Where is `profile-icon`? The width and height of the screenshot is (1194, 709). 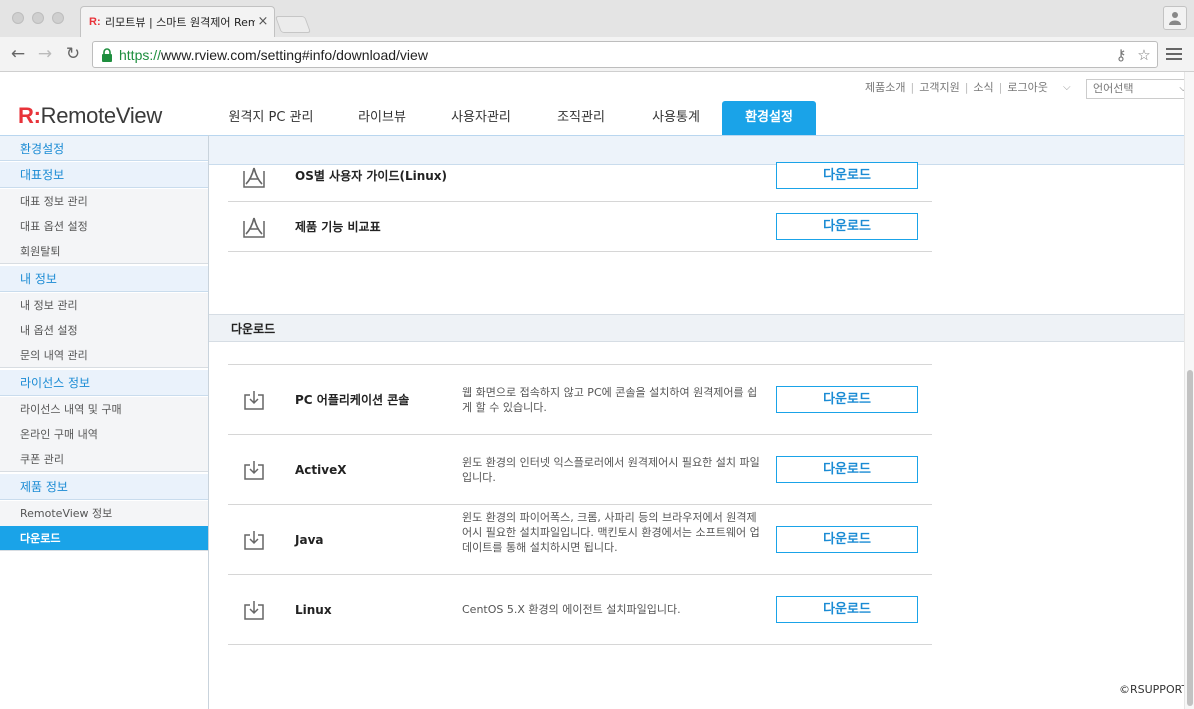
profile-icon is located at coordinates (1175, 18).